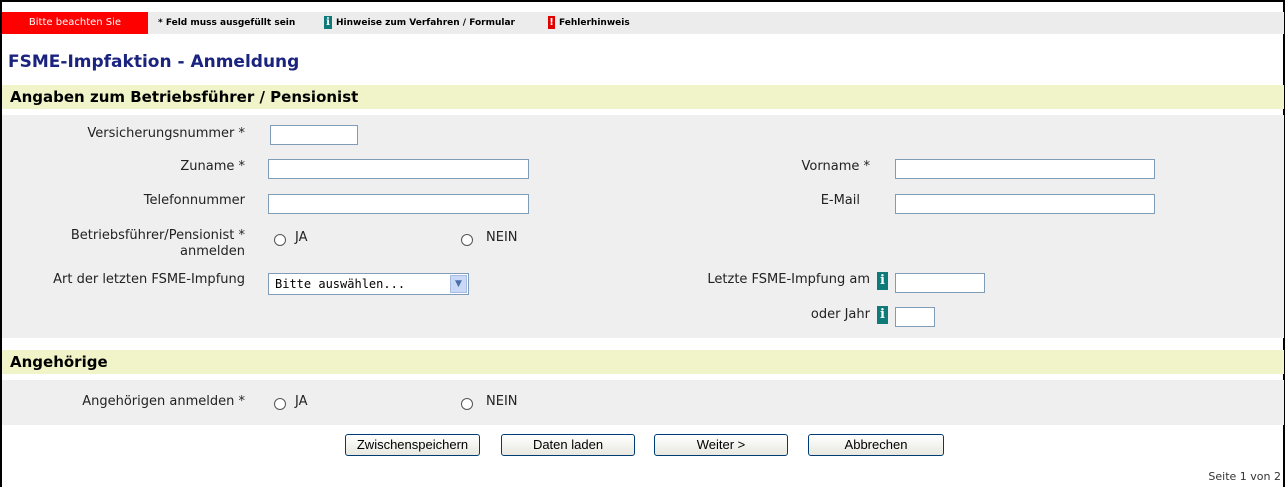  I want to click on jahr-label: oder Jahr, so click(840, 314).